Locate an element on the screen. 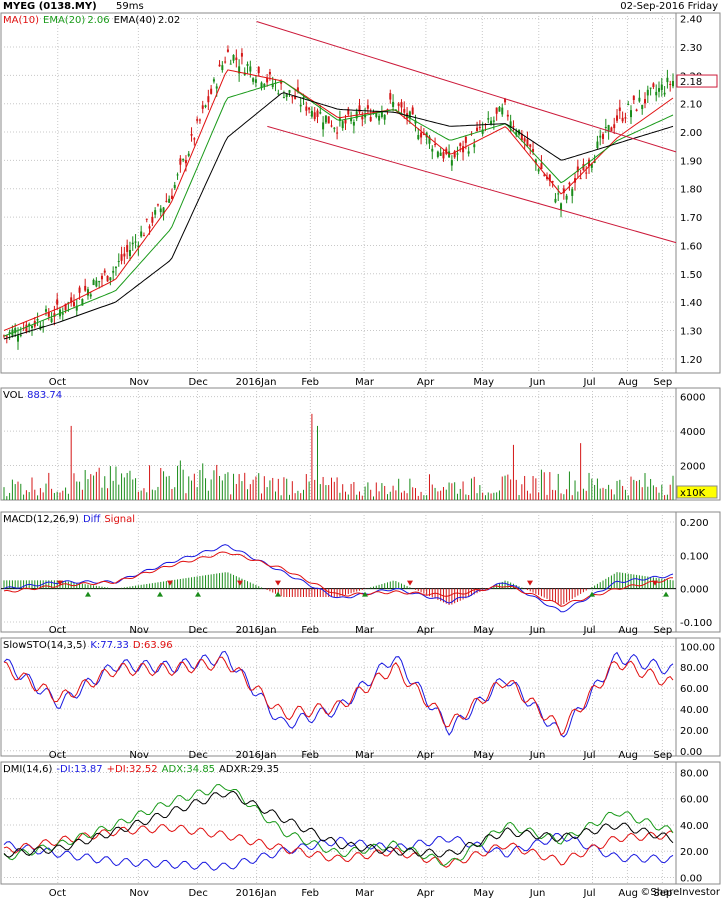 This screenshot has width=722, height=900. price-tick-label: 2.30 is located at coordinates (691, 48).